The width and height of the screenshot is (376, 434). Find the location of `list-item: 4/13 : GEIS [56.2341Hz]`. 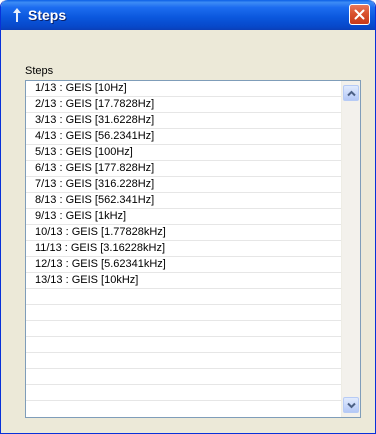

list-item: 4/13 : GEIS [56.2341Hz] is located at coordinates (183, 137).